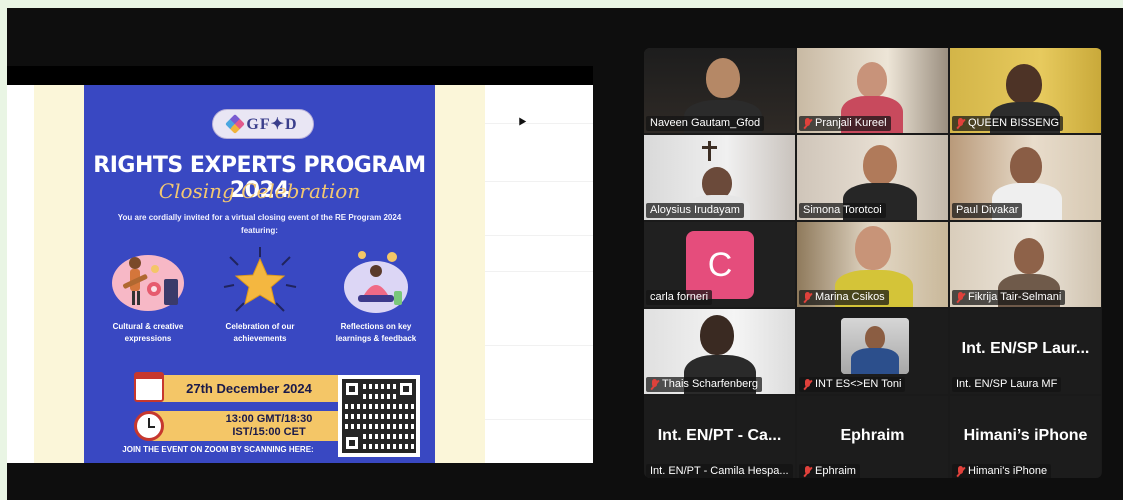  I want to click on event-date: 27th December 2024, so click(249, 388).